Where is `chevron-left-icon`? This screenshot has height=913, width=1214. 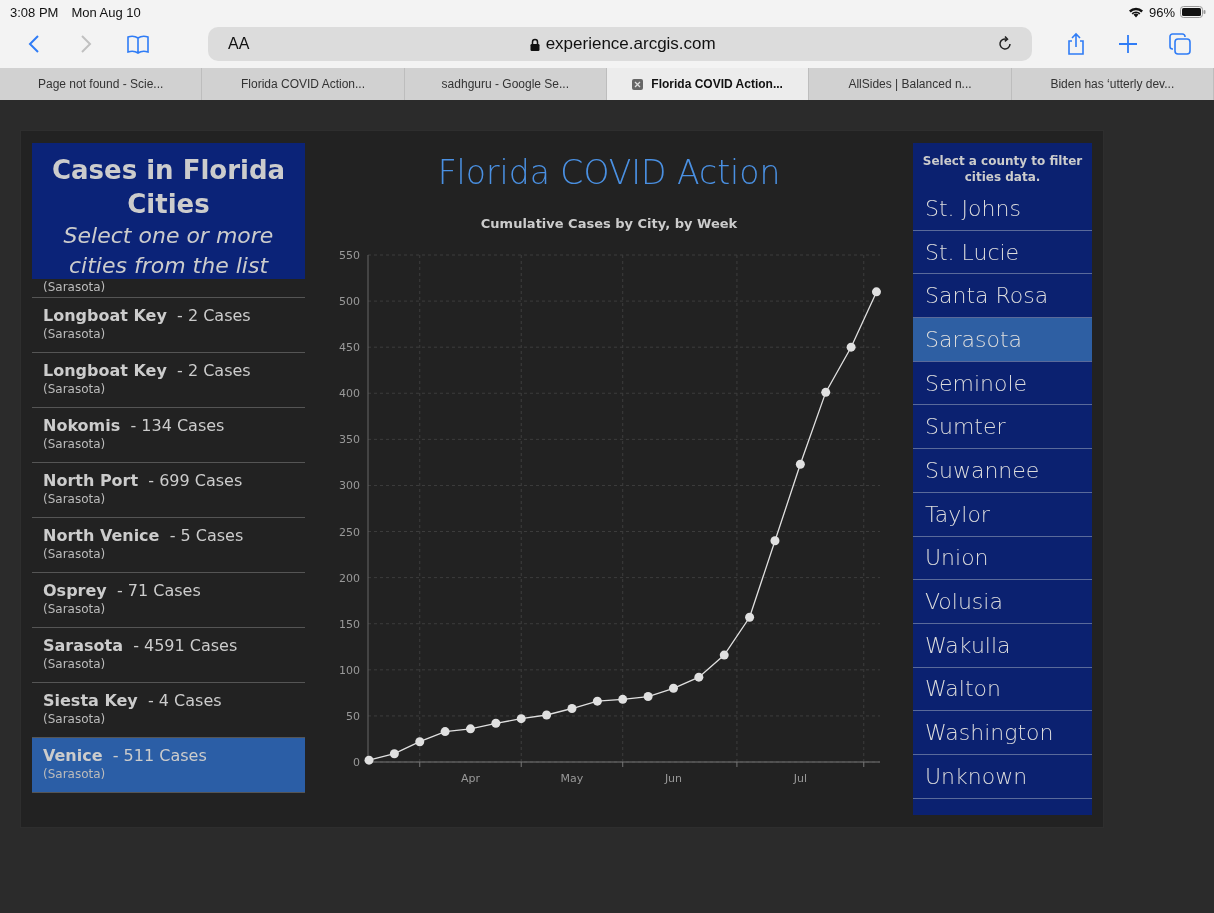
chevron-left-icon is located at coordinates (34, 44).